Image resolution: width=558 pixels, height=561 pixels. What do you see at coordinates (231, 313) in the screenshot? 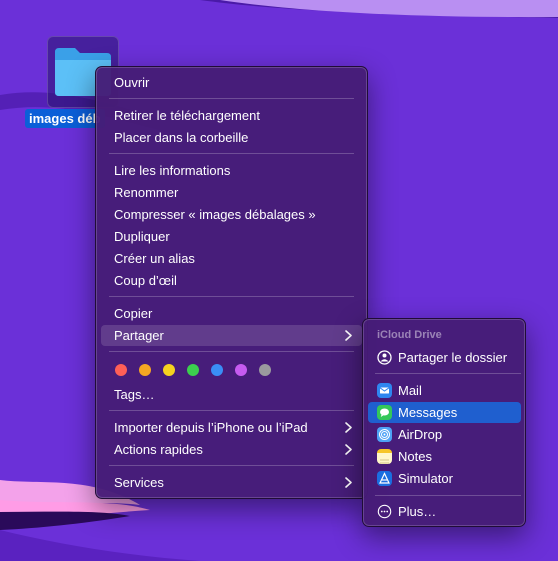
I see `menu-item-copy: Copier` at bounding box center [231, 313].